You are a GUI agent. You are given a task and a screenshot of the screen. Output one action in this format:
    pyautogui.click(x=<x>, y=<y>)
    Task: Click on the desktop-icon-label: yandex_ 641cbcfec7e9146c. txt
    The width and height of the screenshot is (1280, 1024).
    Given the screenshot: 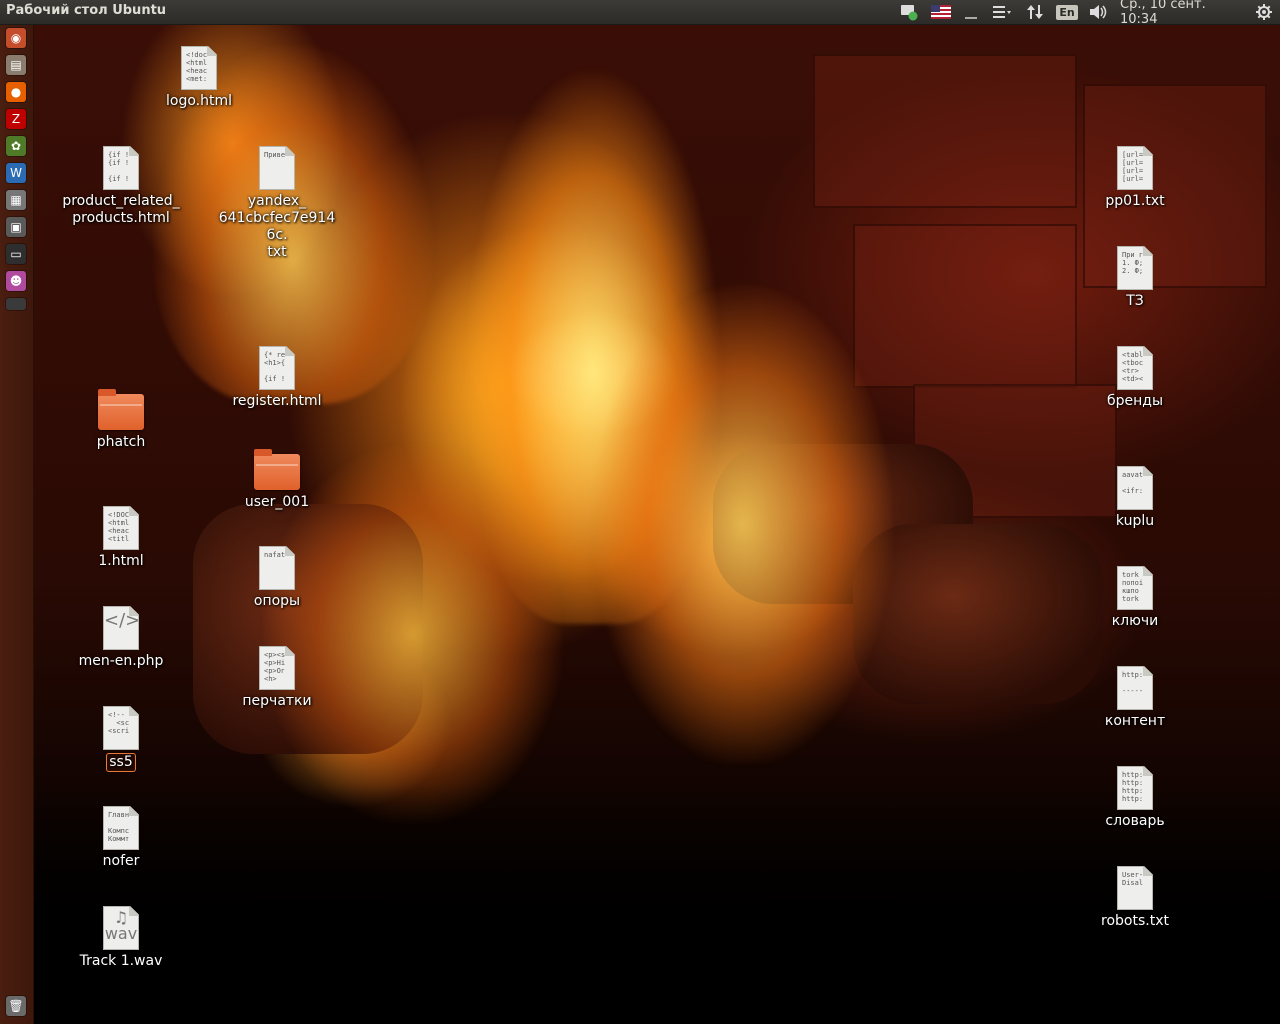 What is the action you would take?
    pyautogui.click(x=277, y=226)
    